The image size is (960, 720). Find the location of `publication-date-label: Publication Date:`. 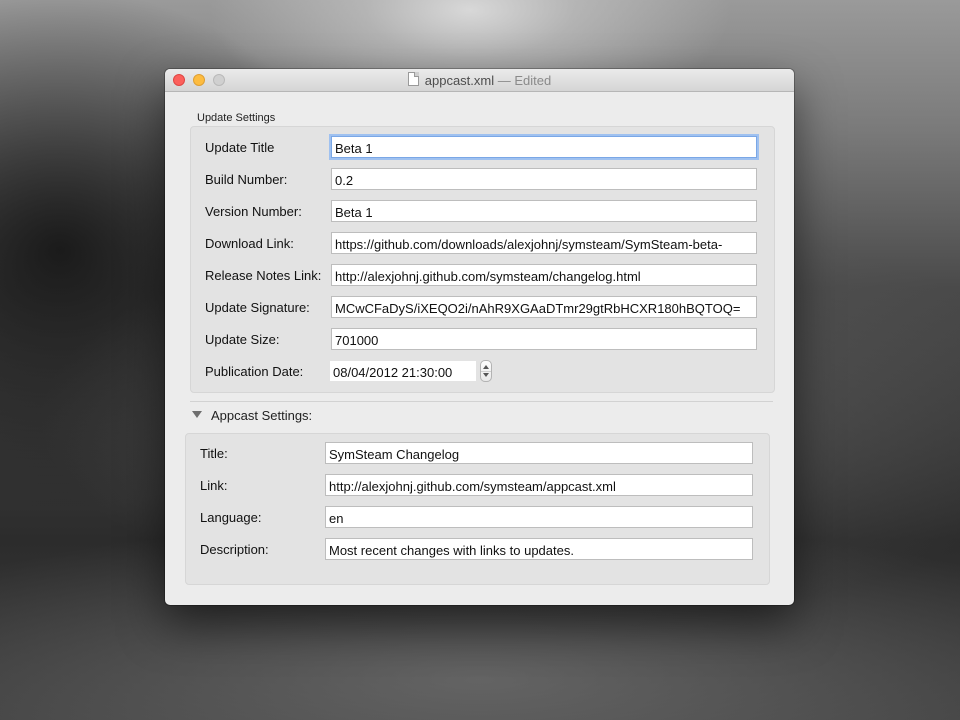

publication-date-label: Publication Date: is located at coordinates (254, 371).